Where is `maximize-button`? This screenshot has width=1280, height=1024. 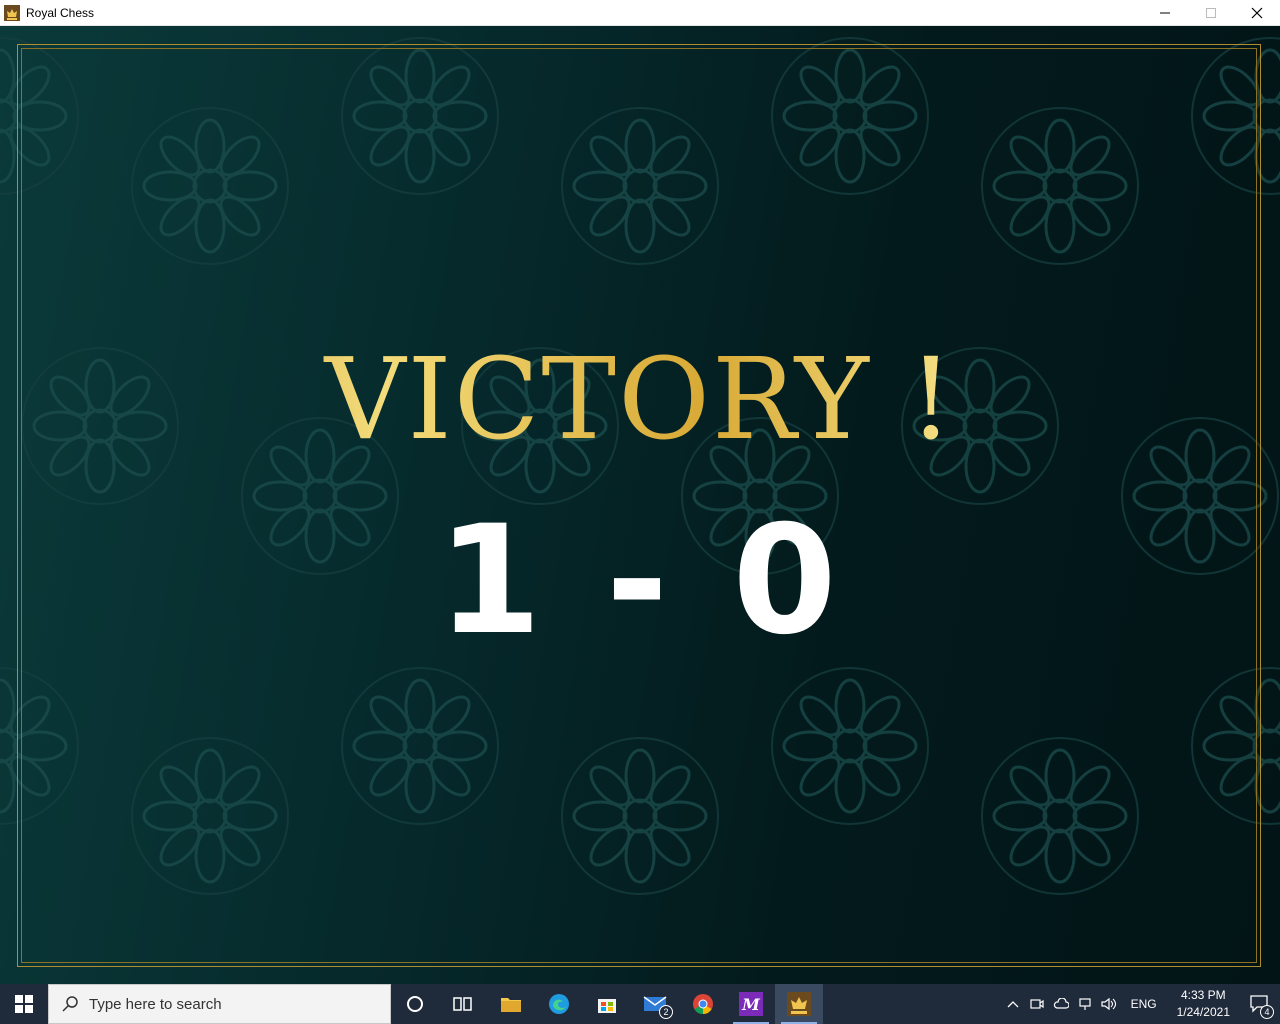
maximize-button is located at coordinates (1211, 13).